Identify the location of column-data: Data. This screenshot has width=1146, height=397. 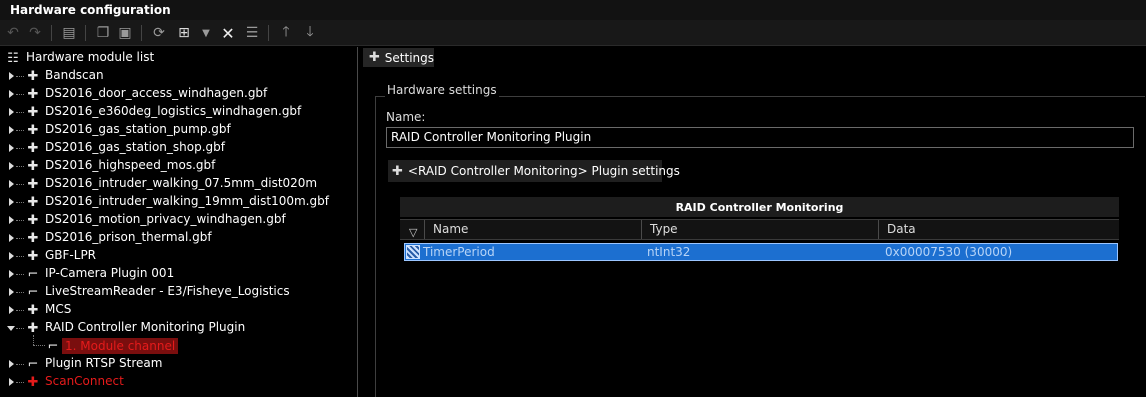
(999, 229).